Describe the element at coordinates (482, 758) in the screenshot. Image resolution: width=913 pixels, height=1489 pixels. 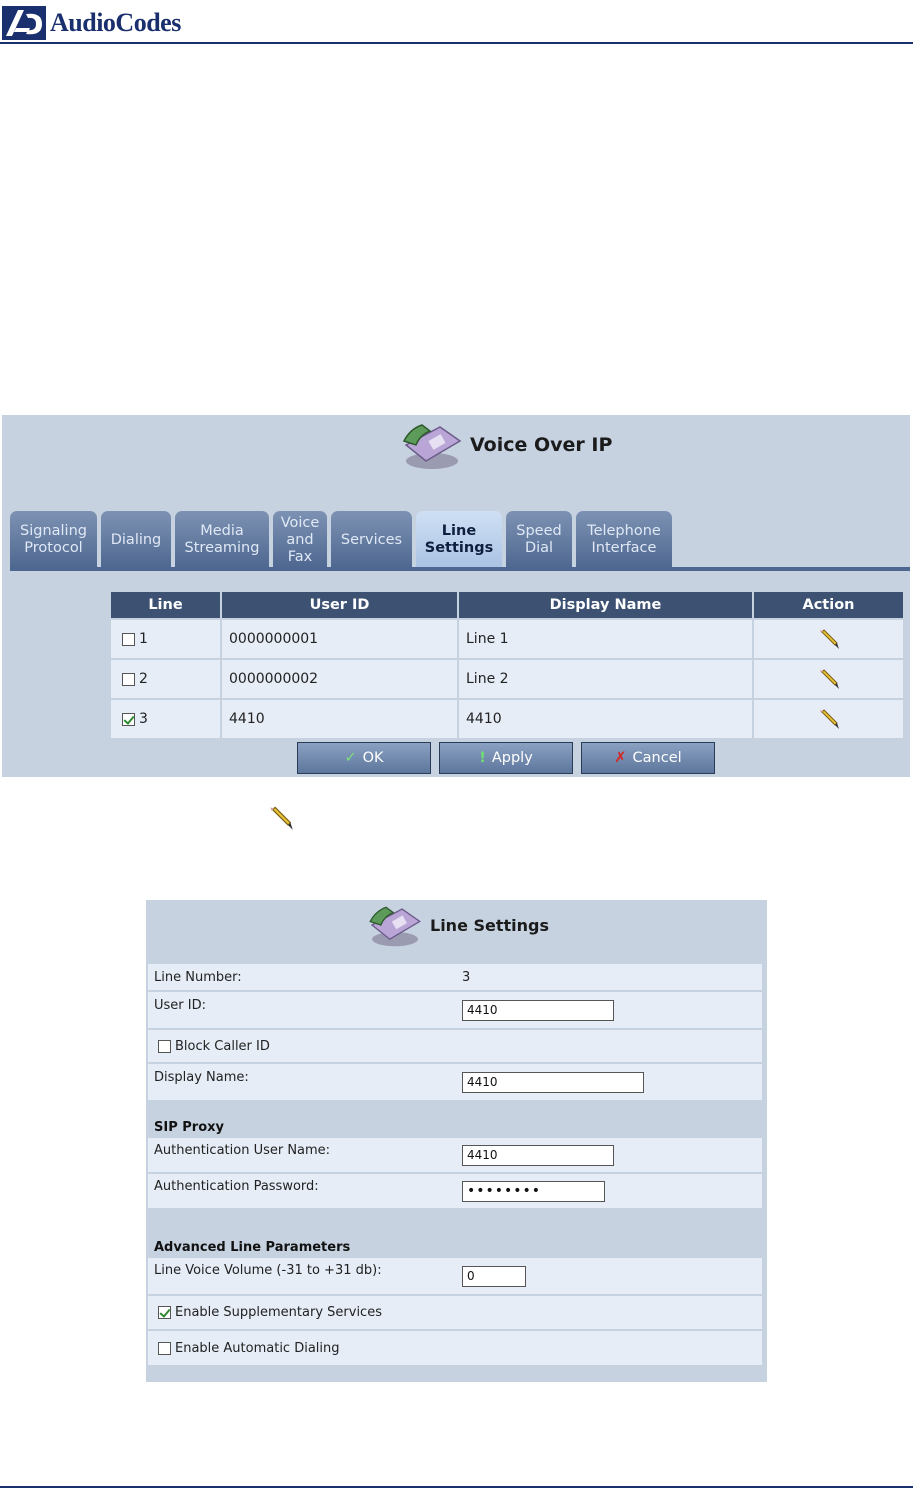
I see `exclamation-icon: !` at that location.